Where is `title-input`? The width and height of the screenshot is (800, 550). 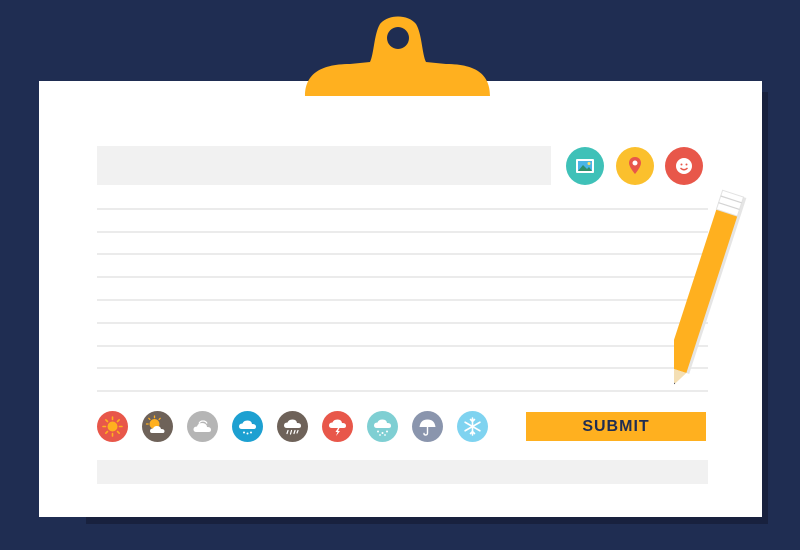 title-input is located at coordinates (324, 165).